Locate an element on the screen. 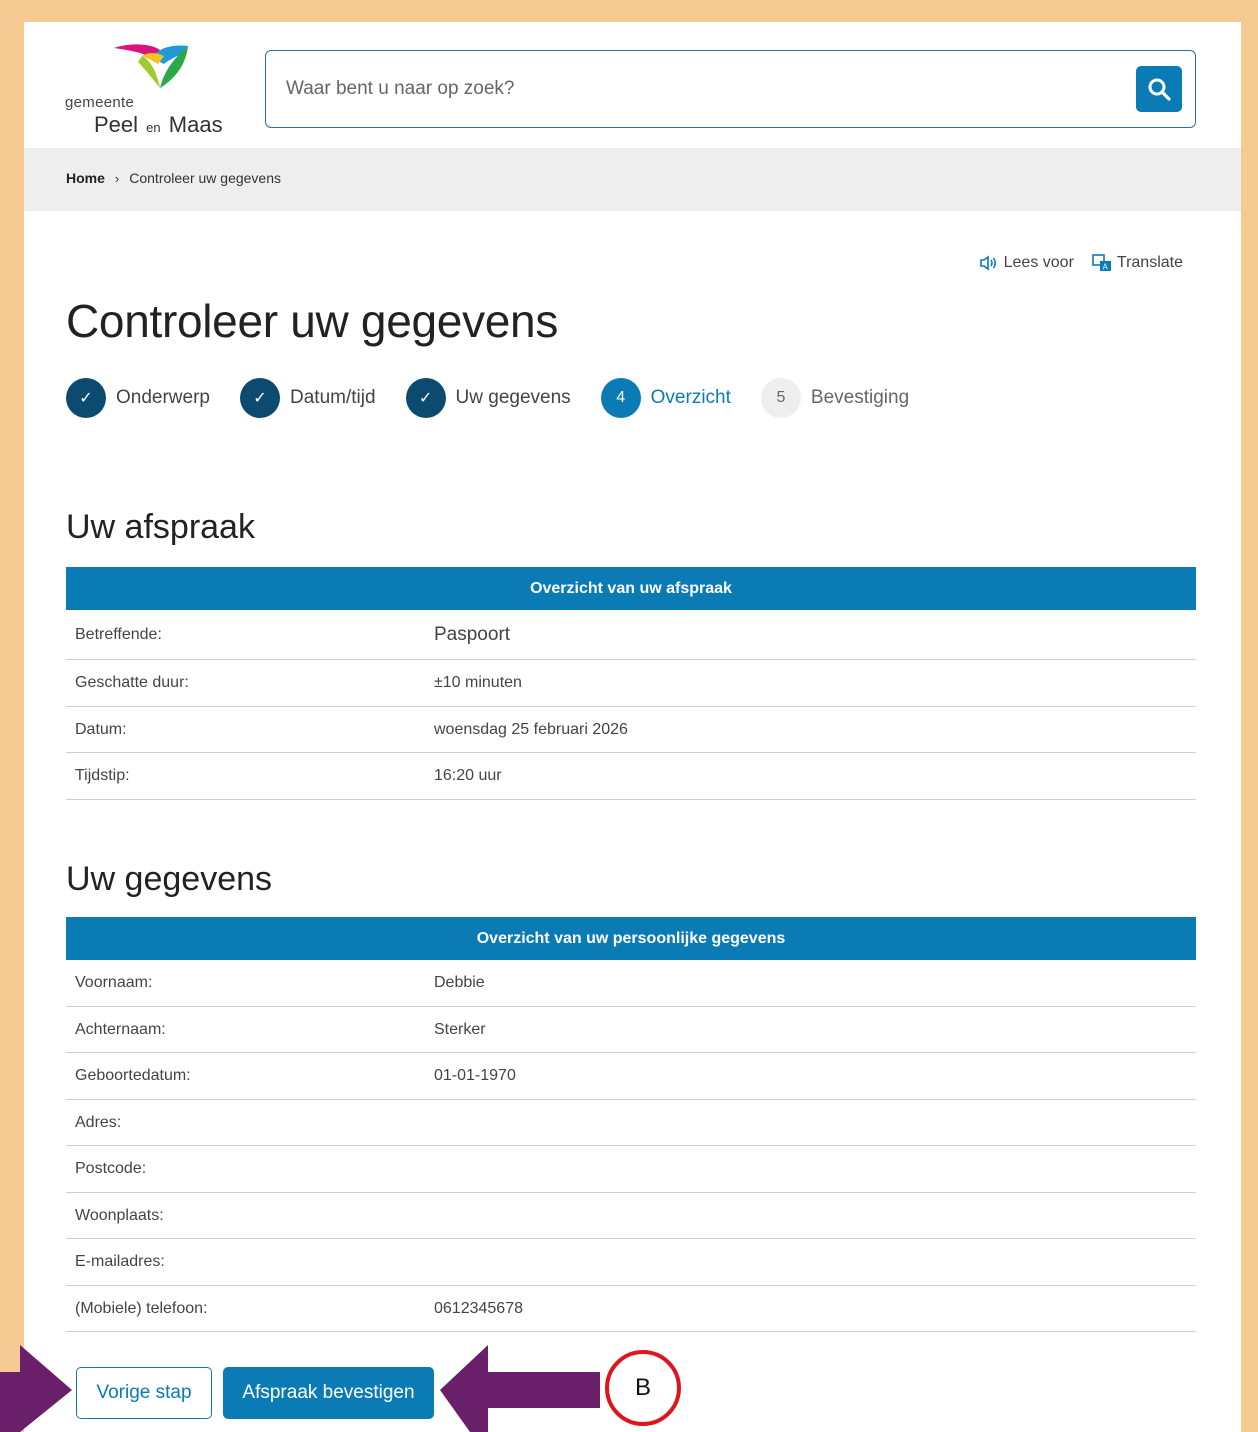 This screenshot has height=1432, width=1258. table-row: Geschatte duur: ±10 minuten is located at coordinates (631, 683).